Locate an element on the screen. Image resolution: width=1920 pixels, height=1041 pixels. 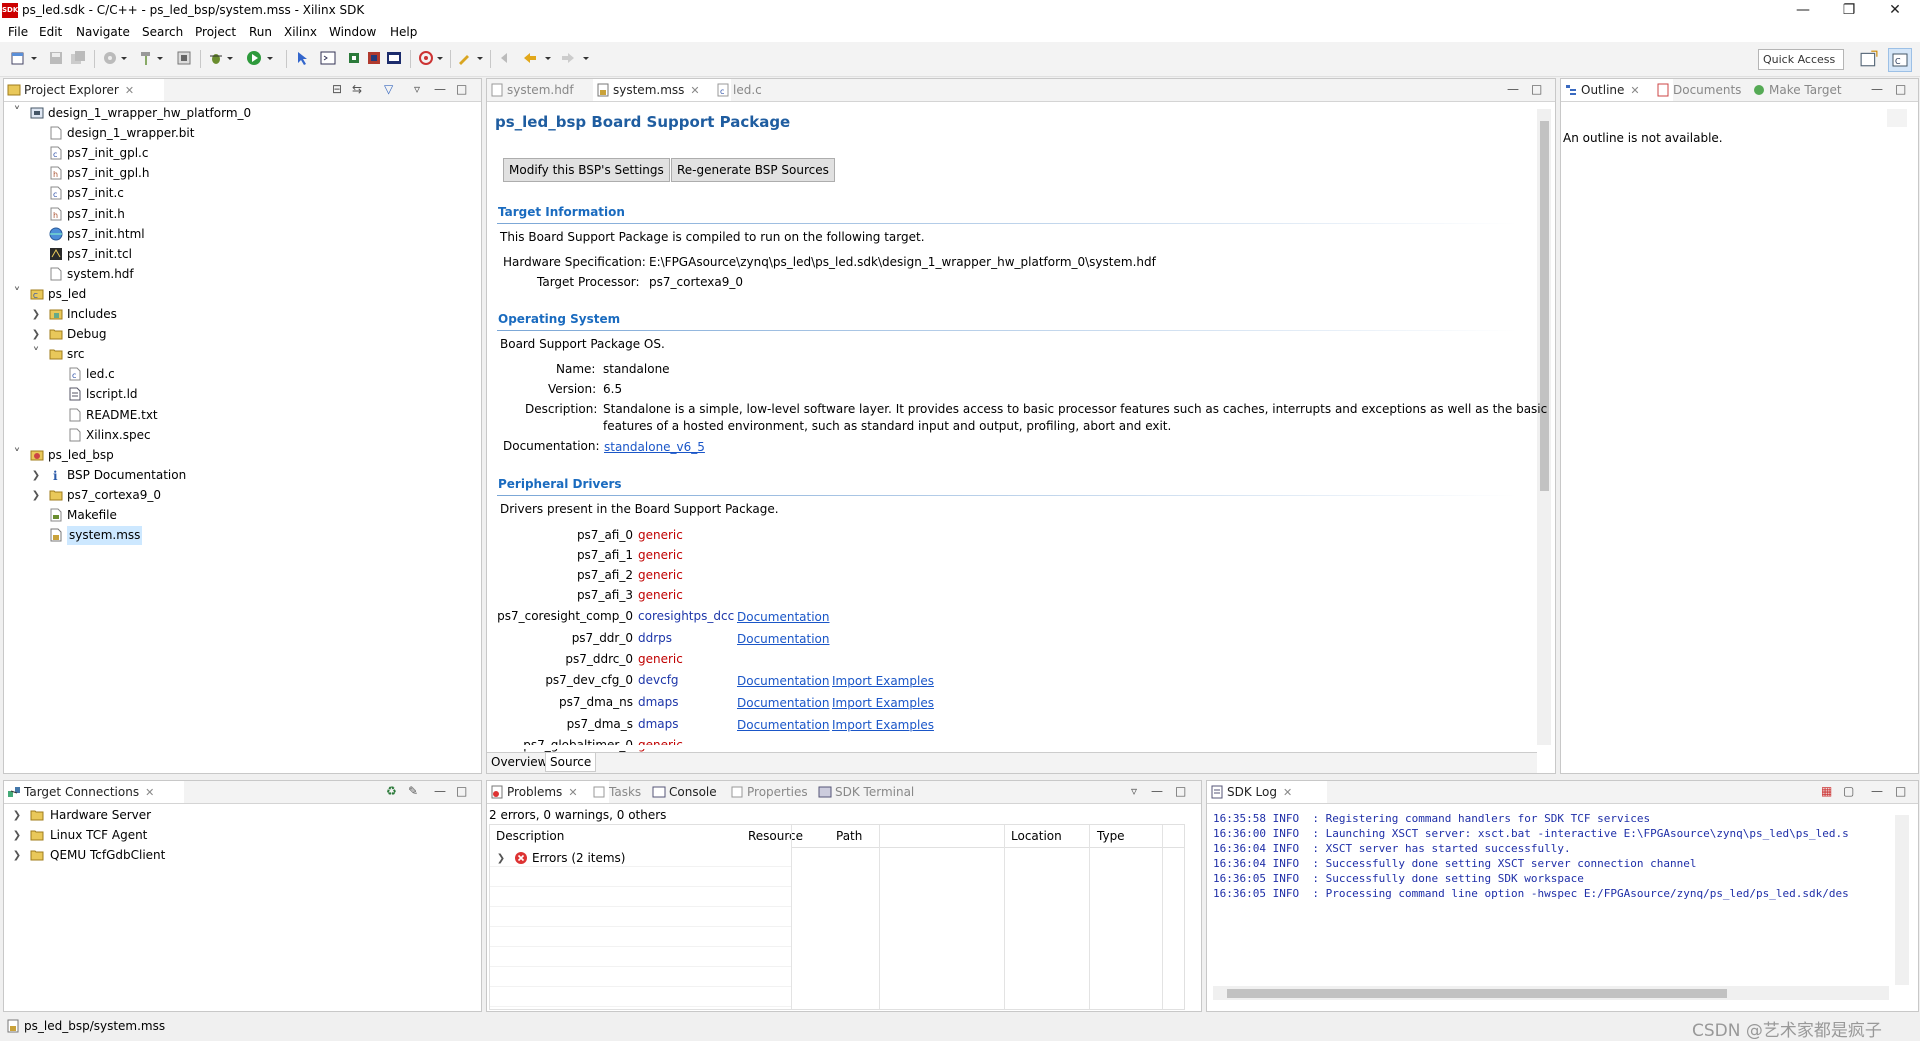
clear-log-icon: ▦ is located at coordinates (1826, 791).